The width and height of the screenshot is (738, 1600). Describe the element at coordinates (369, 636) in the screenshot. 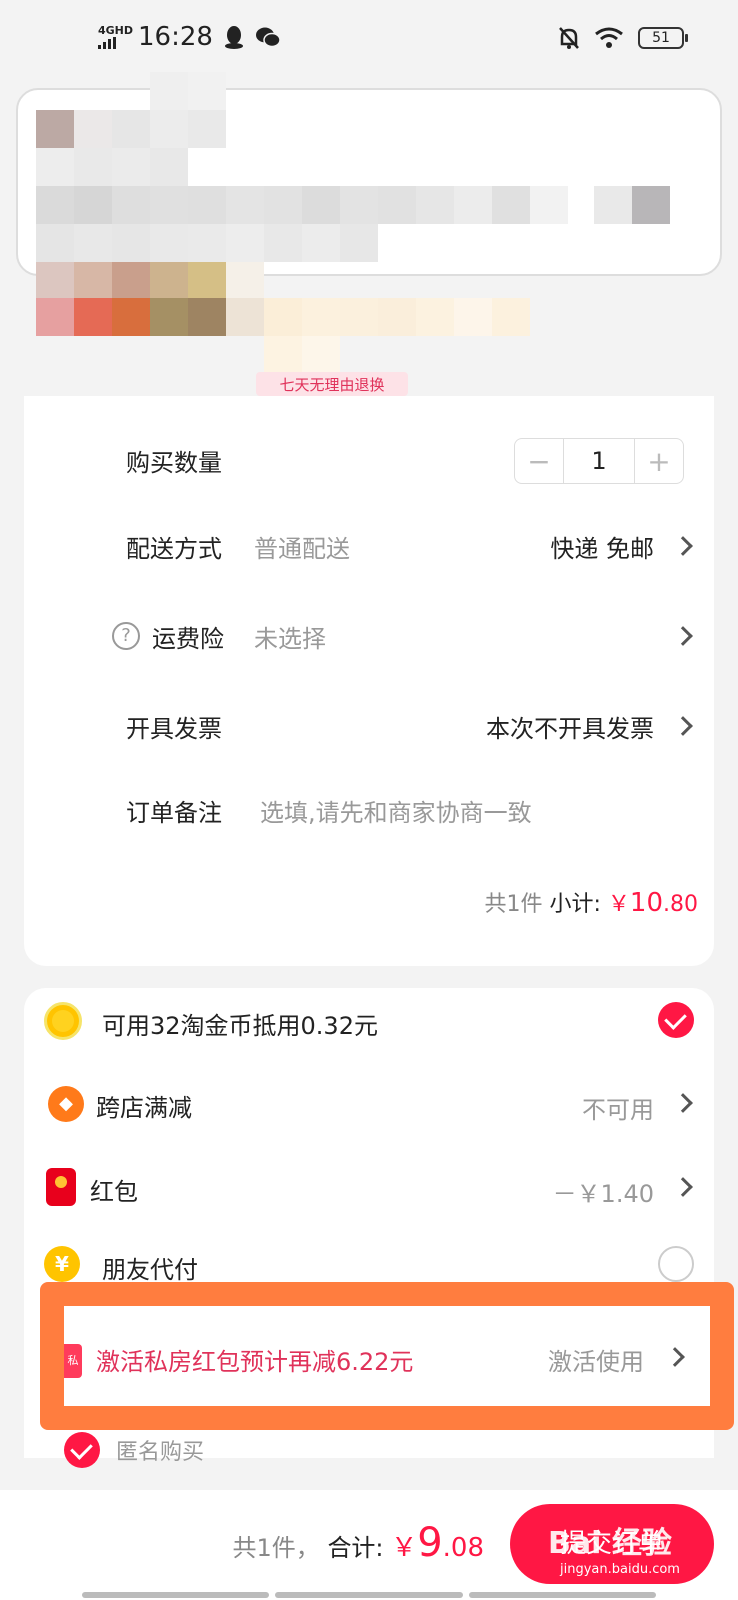

I see `shipping-insurance-row: ? 运费险 未选择` at that location.